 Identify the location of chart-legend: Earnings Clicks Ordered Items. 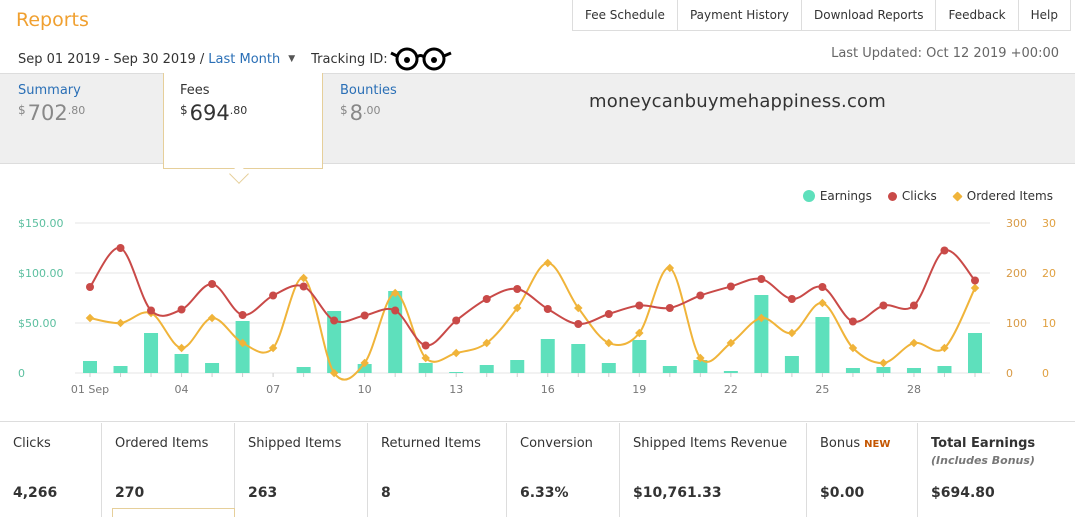
(920, 196).